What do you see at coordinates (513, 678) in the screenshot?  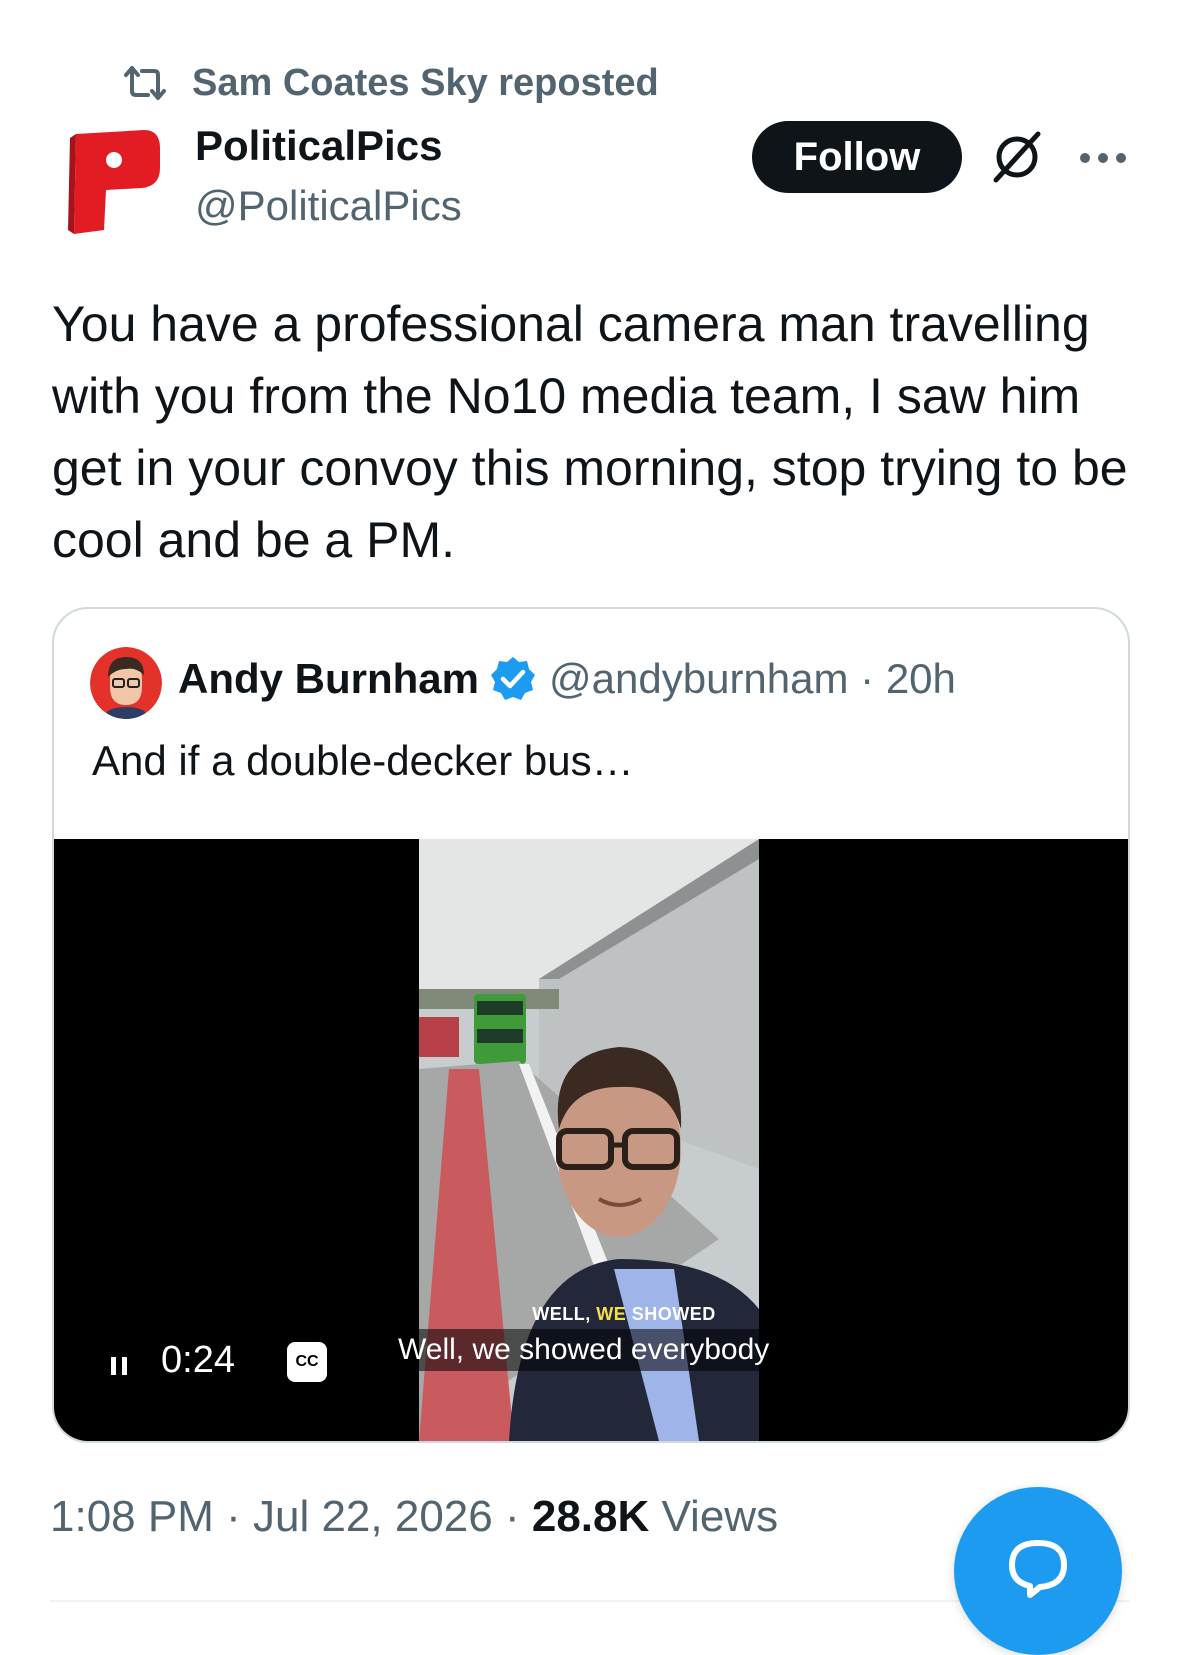 I see `verified-badge-icon` at bounding box center [513, 678].